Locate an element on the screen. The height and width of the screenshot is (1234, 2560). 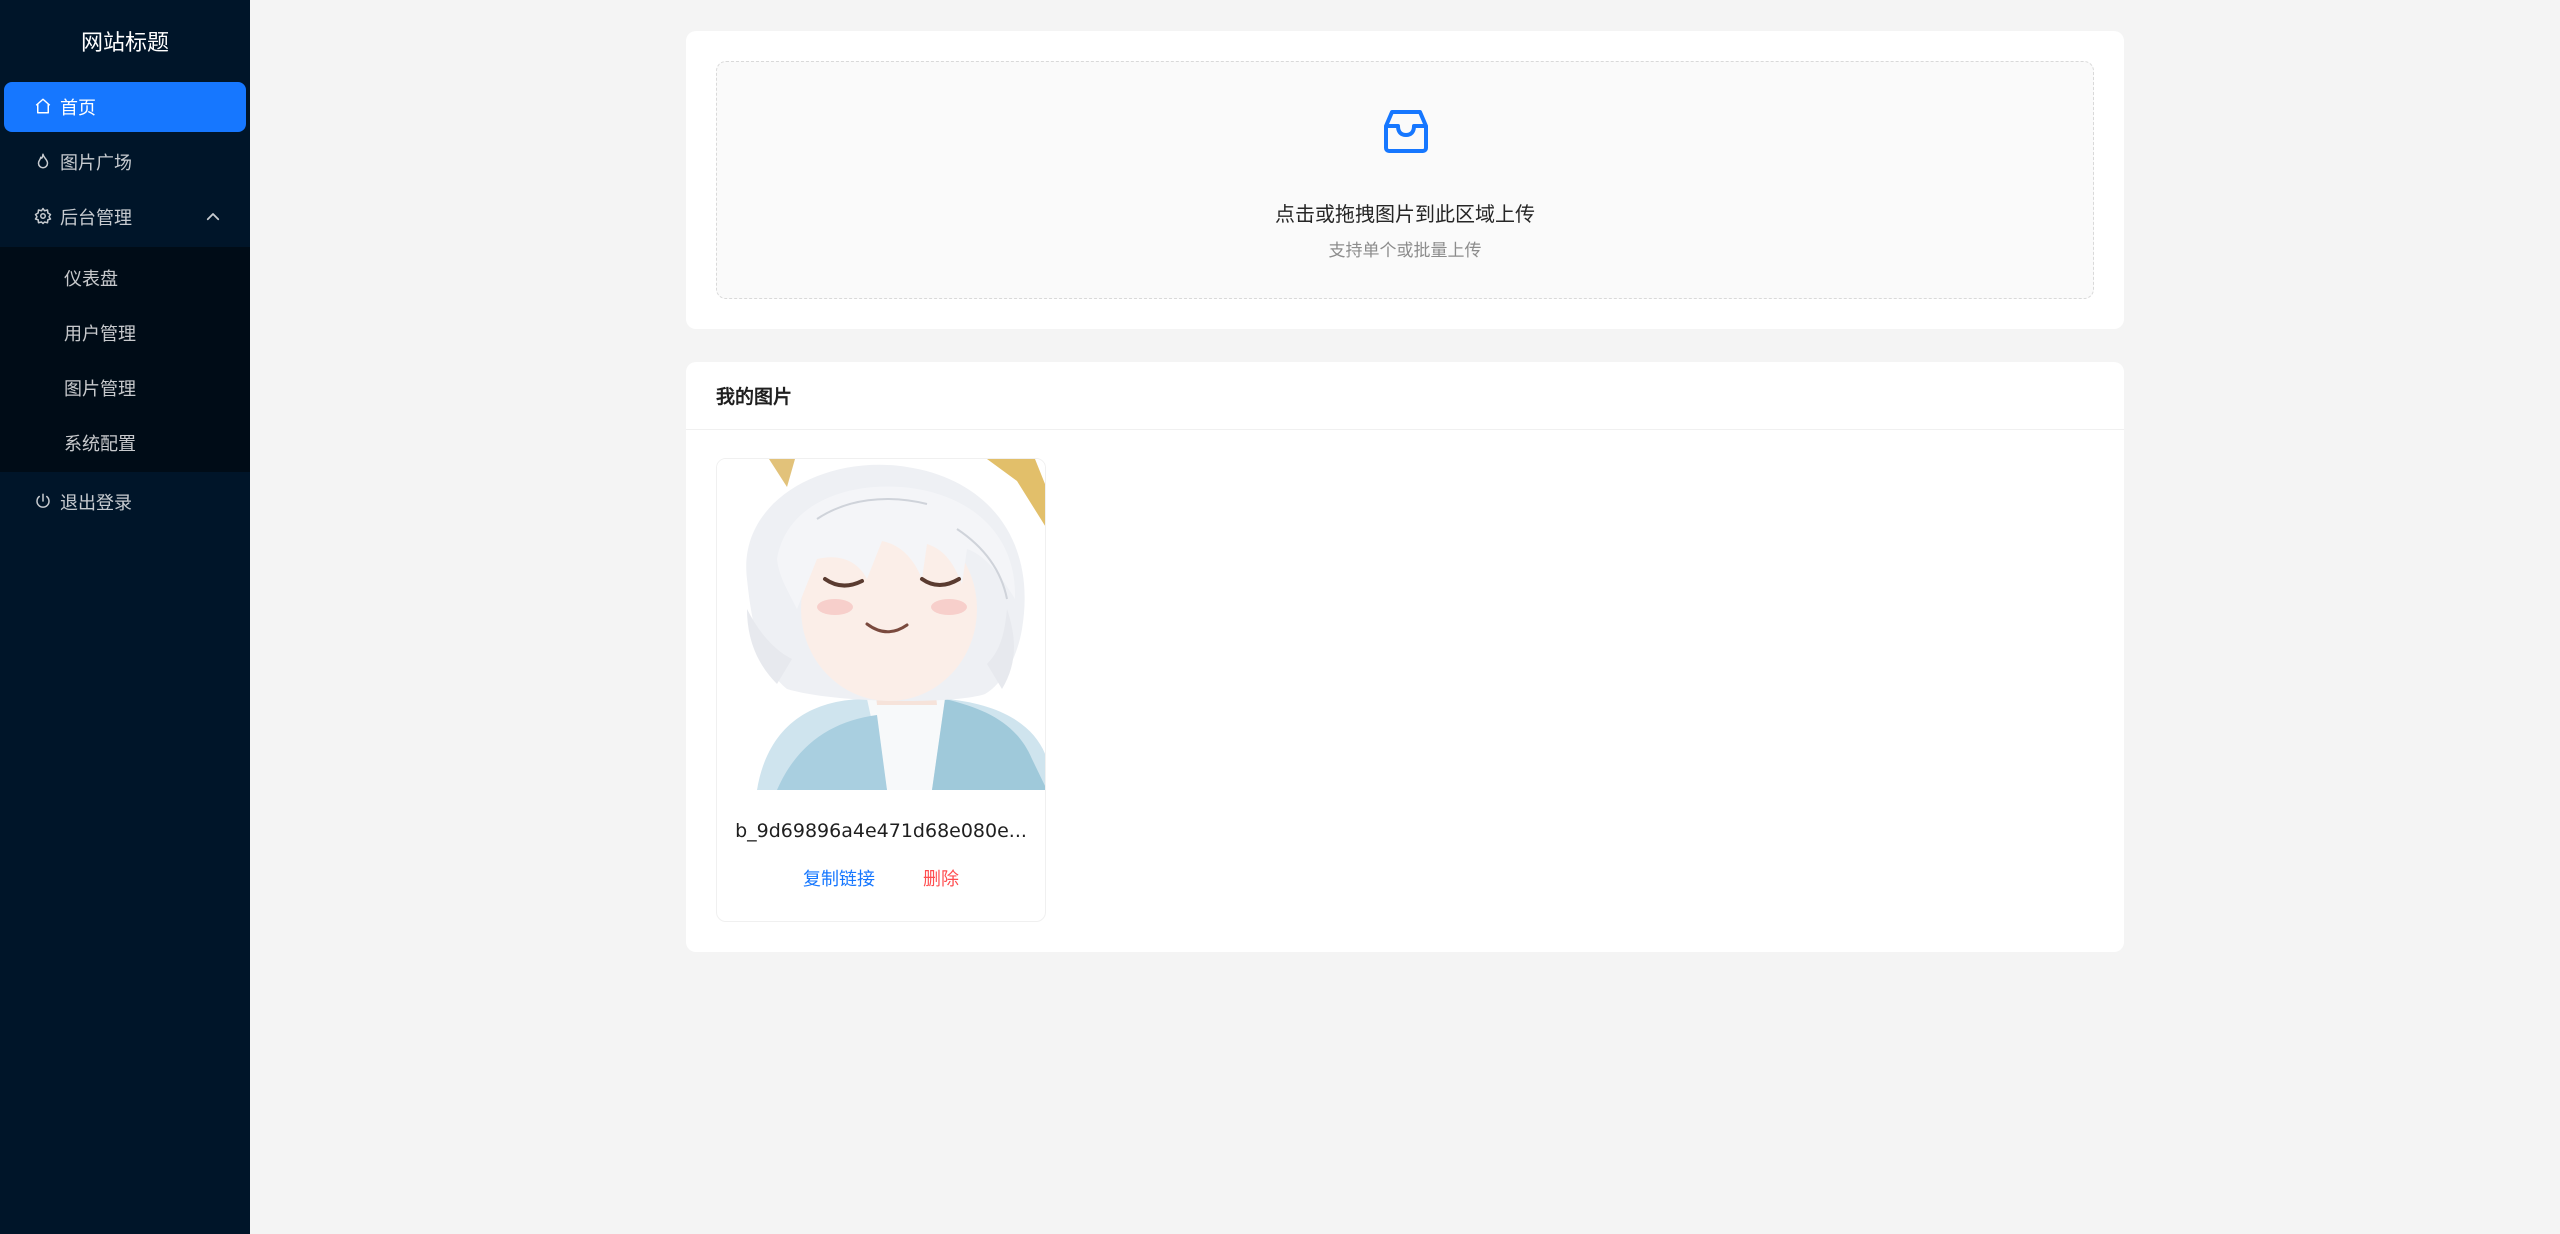
sidebar-item-admin: 后台管理 is located at coordinates (125, 217).